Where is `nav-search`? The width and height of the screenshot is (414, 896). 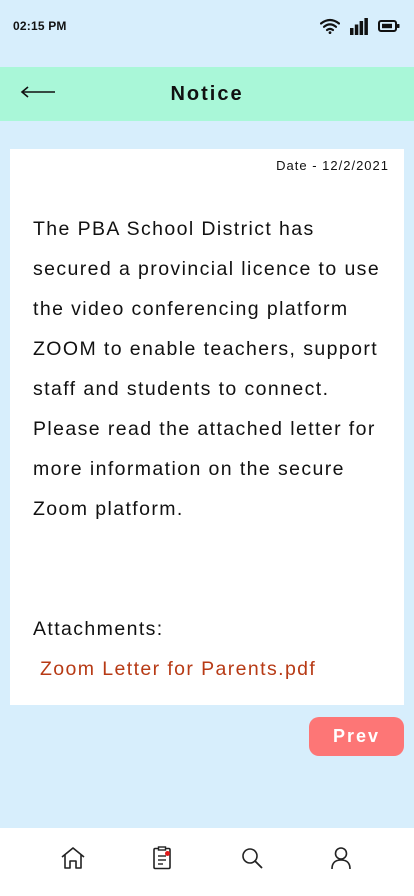
nav-search is located at coordinates (252, 860).